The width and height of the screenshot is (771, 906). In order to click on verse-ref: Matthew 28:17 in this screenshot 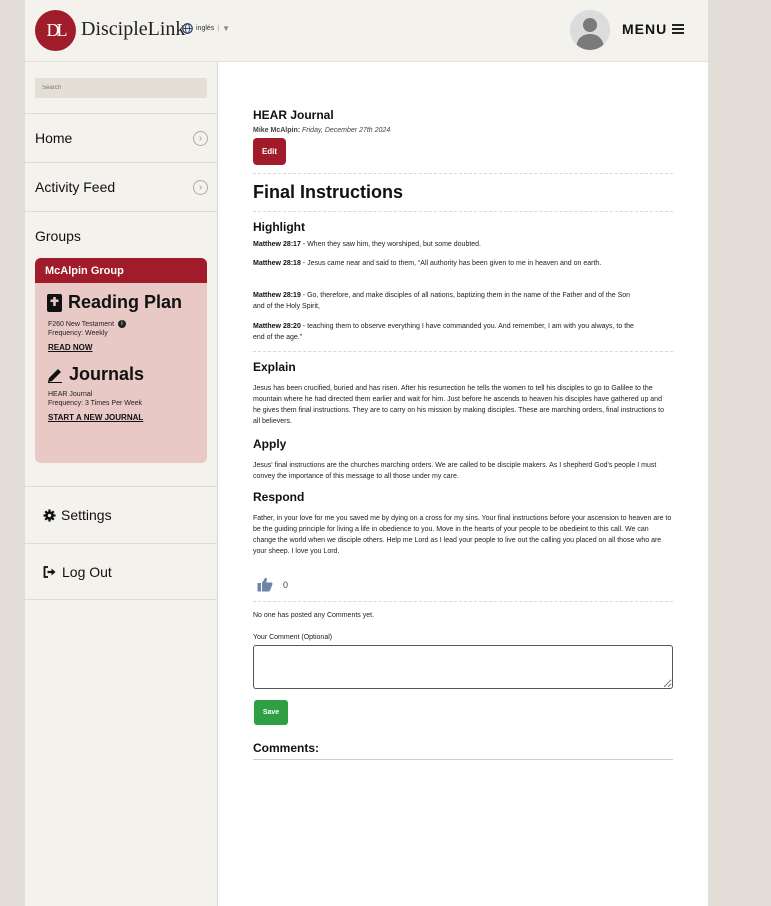, I will do `click(277, 244)`.